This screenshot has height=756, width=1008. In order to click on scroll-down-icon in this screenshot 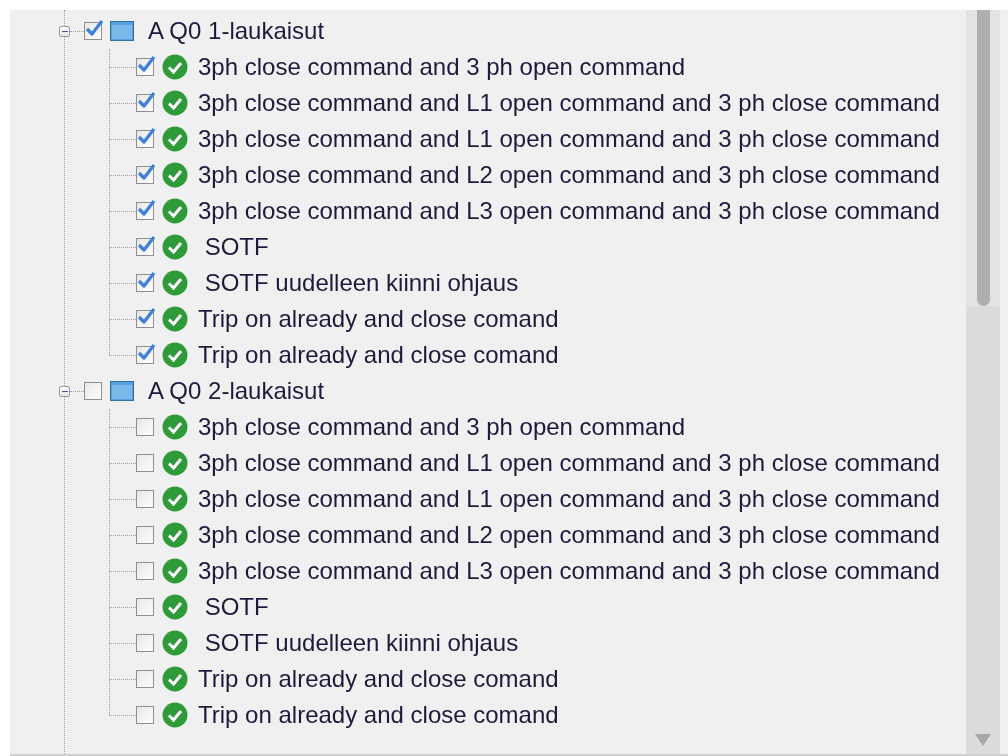, I will do `click(983, 740)`.